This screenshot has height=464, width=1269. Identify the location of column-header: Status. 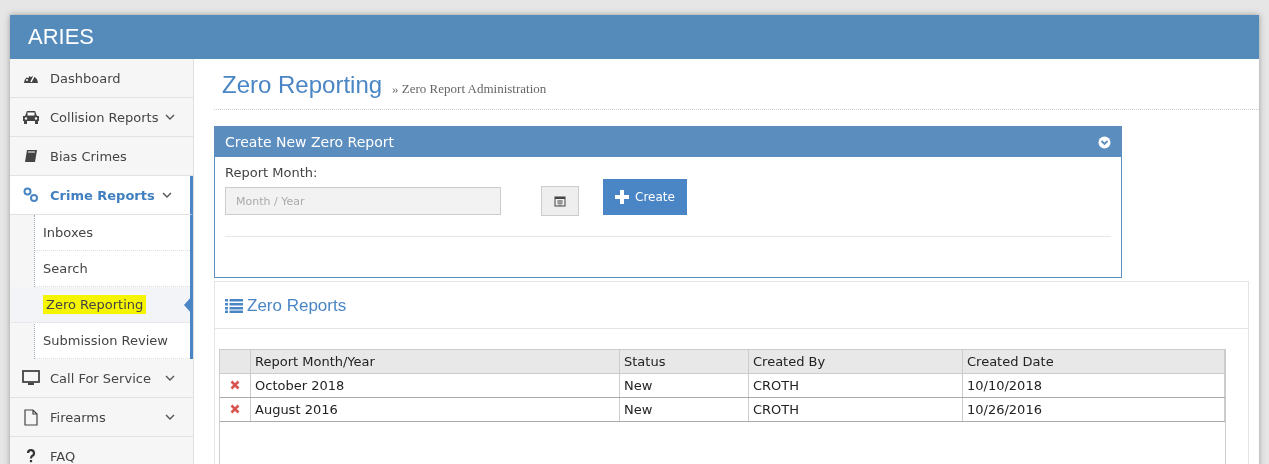
(684, 362).